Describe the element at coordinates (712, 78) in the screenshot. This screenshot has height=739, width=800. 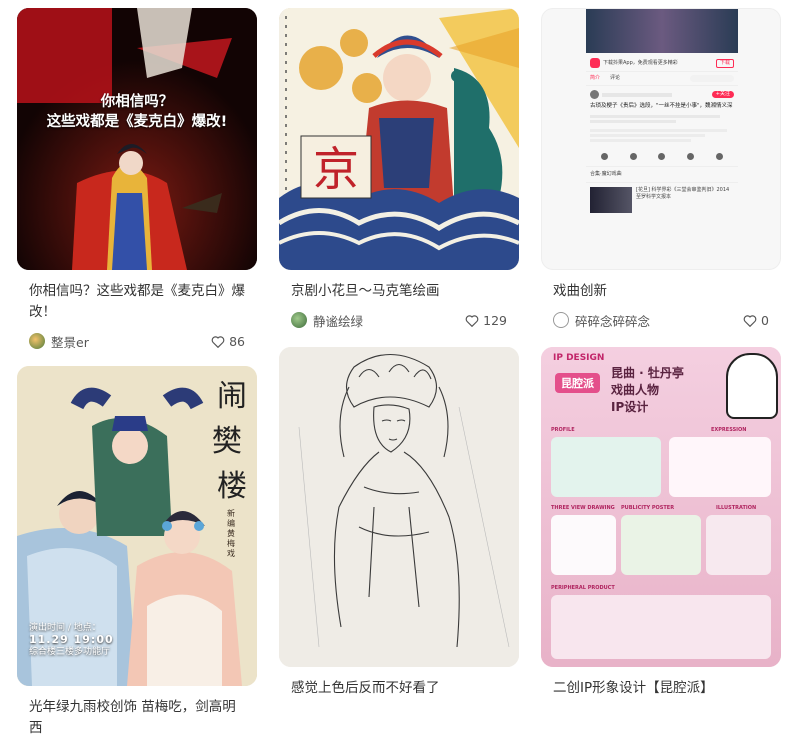
I see `comment-input-pill` at that location.